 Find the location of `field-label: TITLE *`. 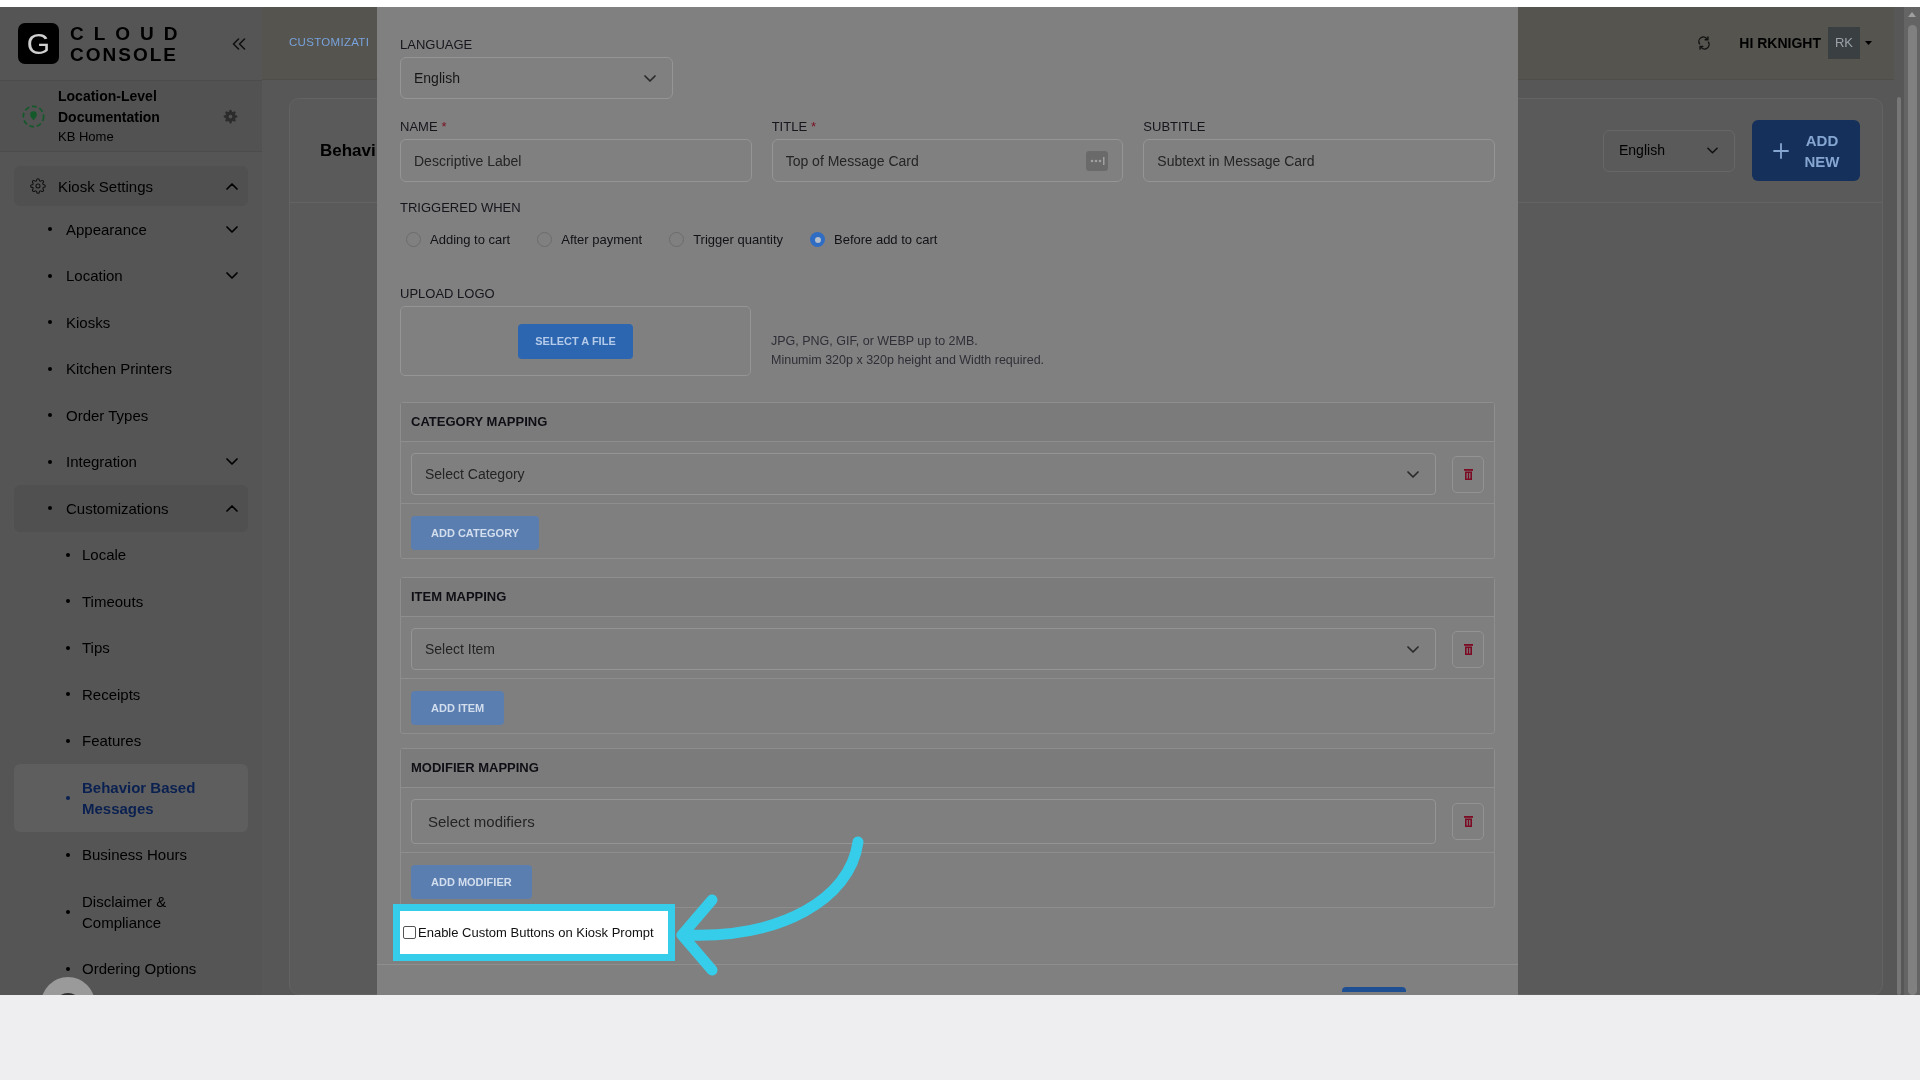

field-label: TITLE * is located at coordinates (794, 126).